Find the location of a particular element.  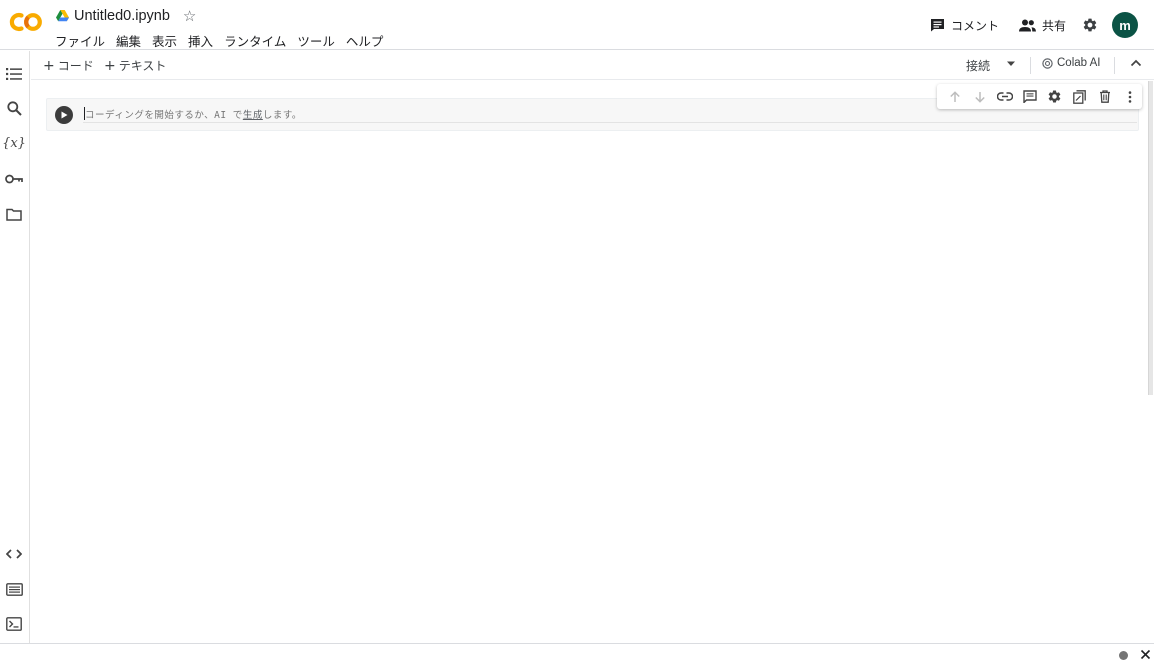

menu-tools: ツール is located at coordinates (316, 40).